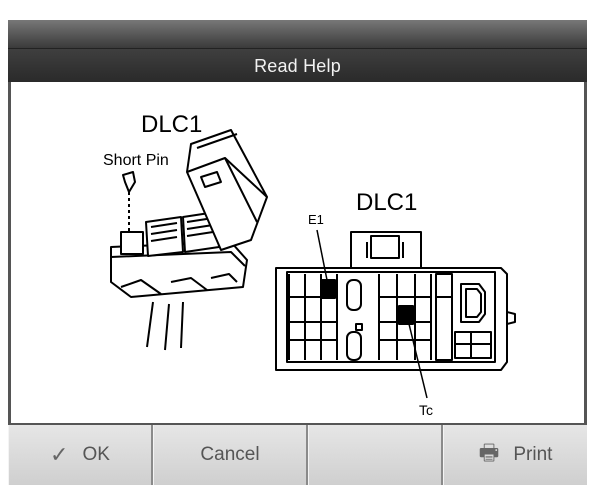 Image resolution: width=595 pixels, height=485 pixels. Describe the element at coordinates (386, 202) in the screenshot. I see `right-dlc1-label: DLC1` at that location.